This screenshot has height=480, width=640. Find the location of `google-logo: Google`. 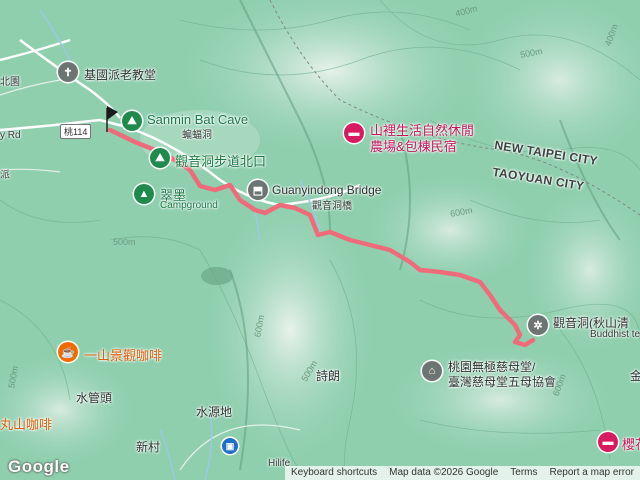

google-logo: Google is located at coordinates (39, 466).